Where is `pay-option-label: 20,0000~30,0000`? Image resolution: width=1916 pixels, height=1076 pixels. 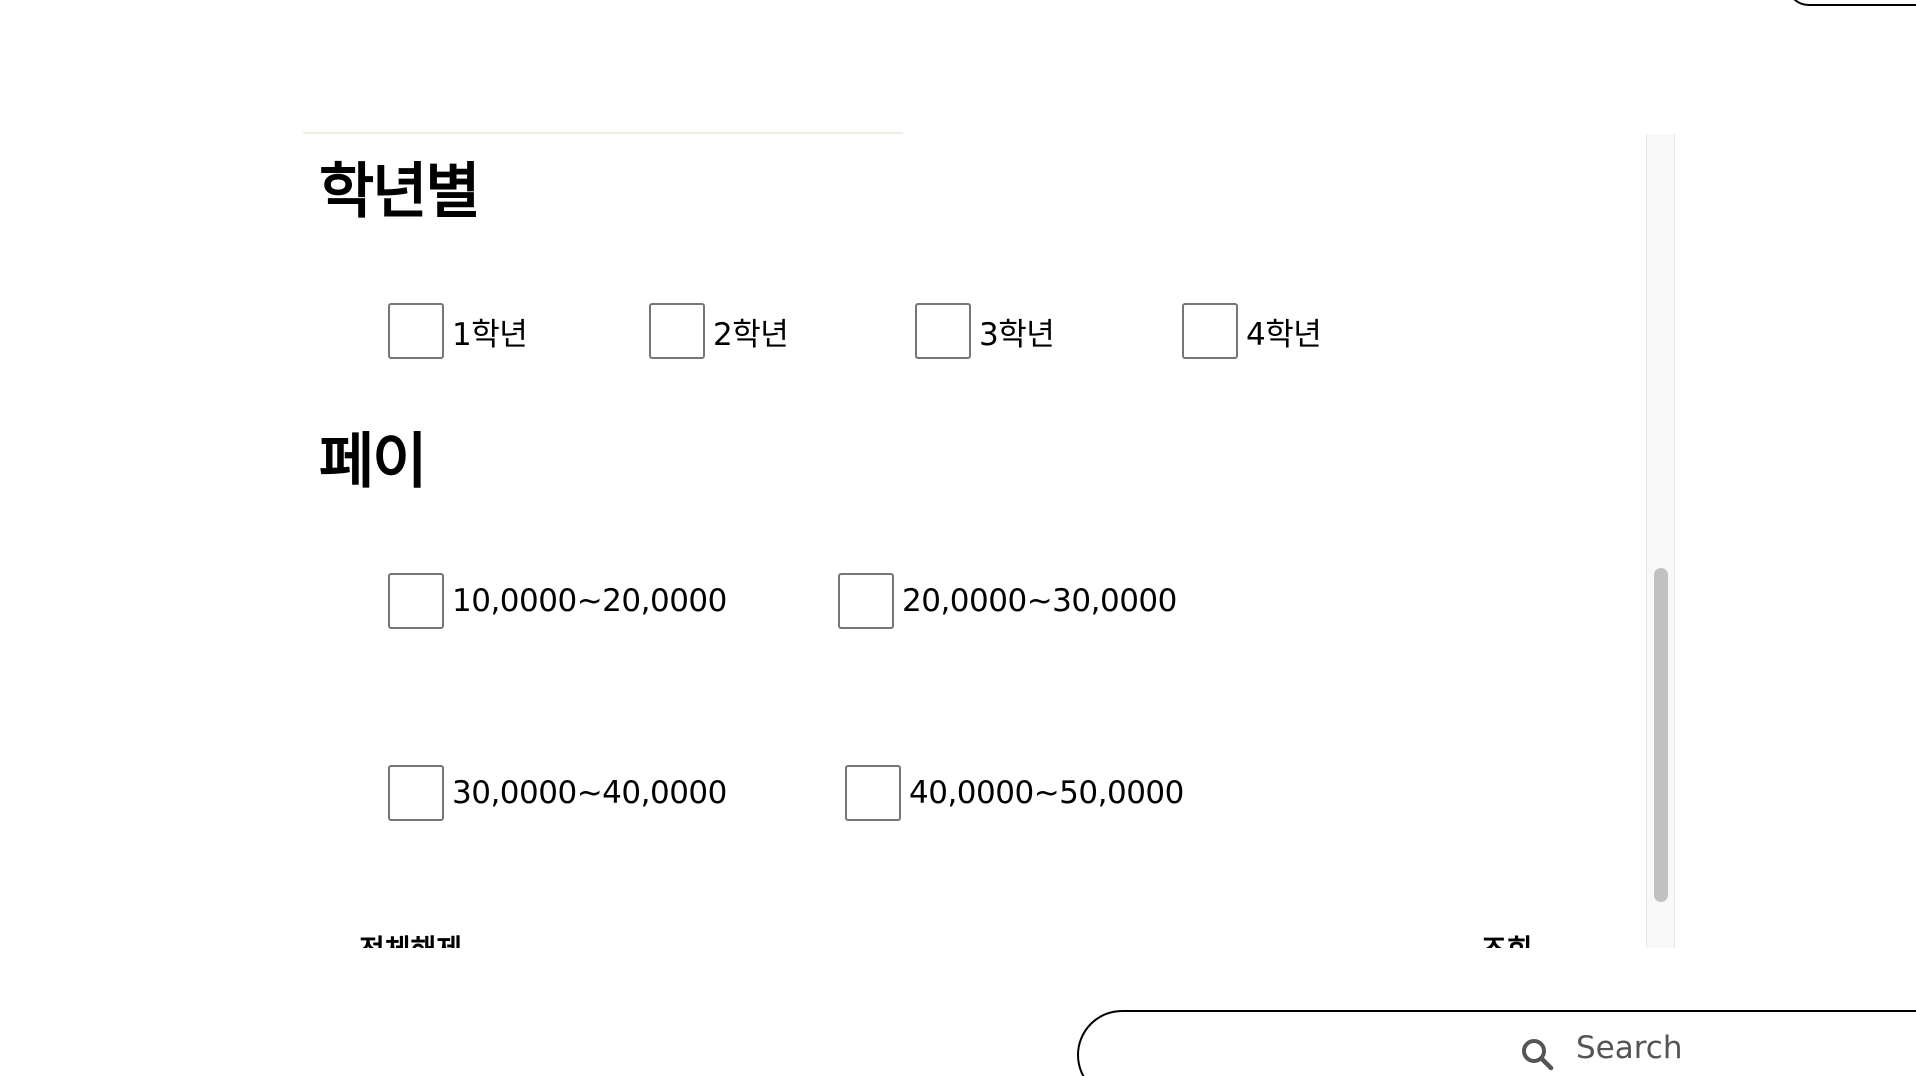
pay-option-label: 20,0000~30,0000 is located at coordinates (1039, 601).